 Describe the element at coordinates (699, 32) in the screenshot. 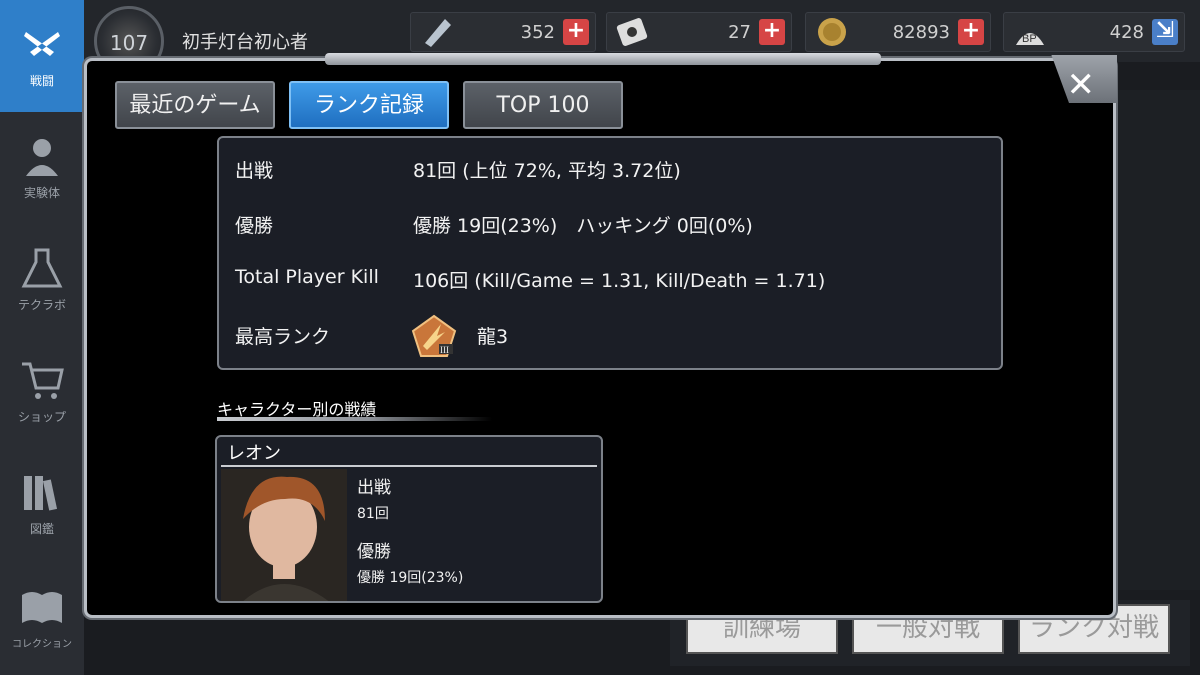

I see `resource-disk: 27 +` at that location.